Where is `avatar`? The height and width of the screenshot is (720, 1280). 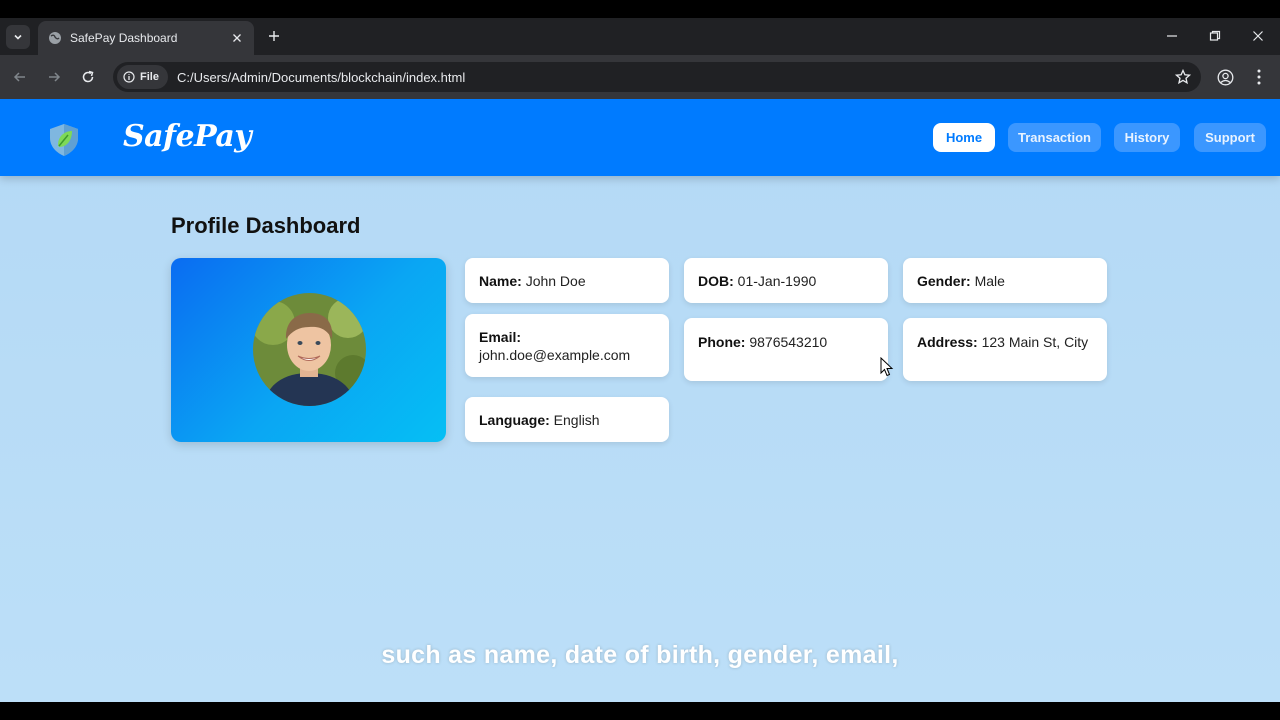 avatar is located at coordinates (309, 349).